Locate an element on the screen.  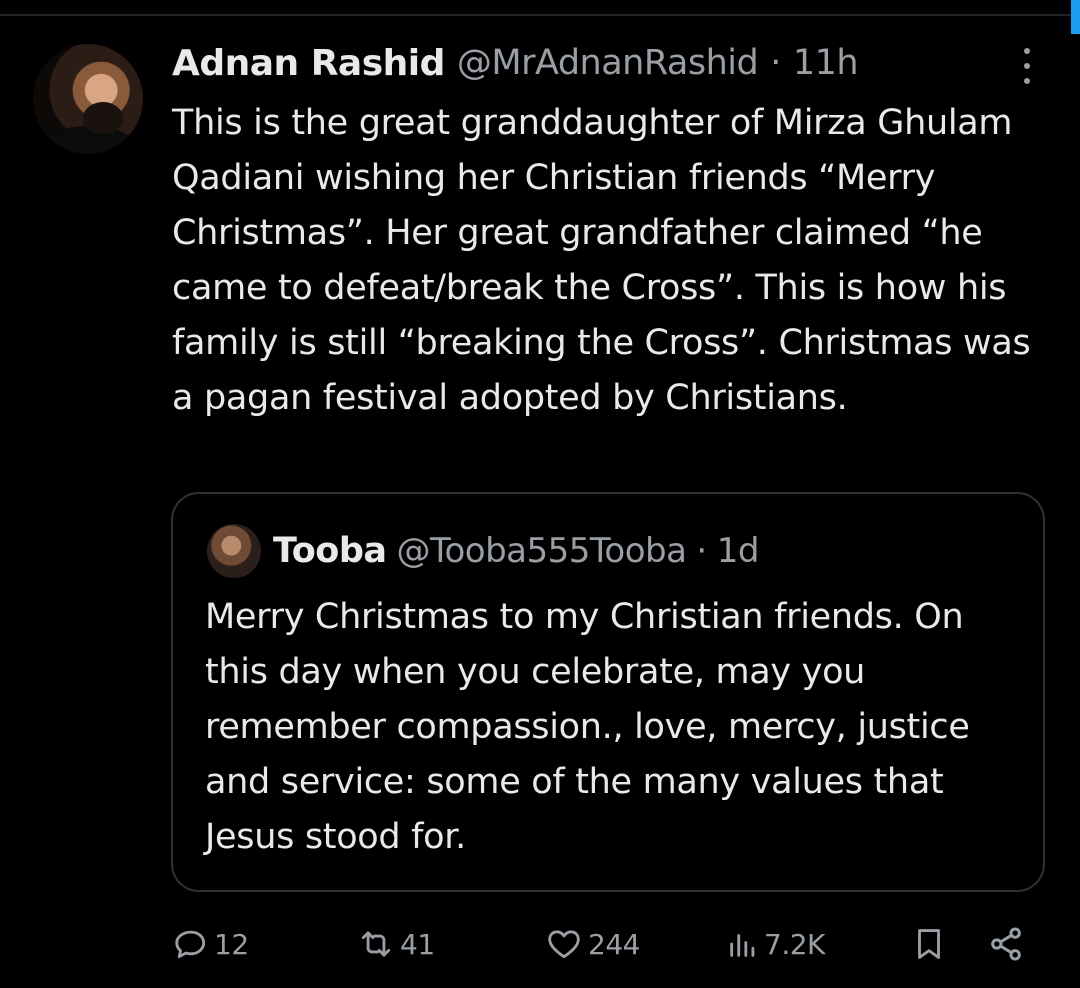
author-display-name: Adnan Rashid is located at coordinates (308, 63).